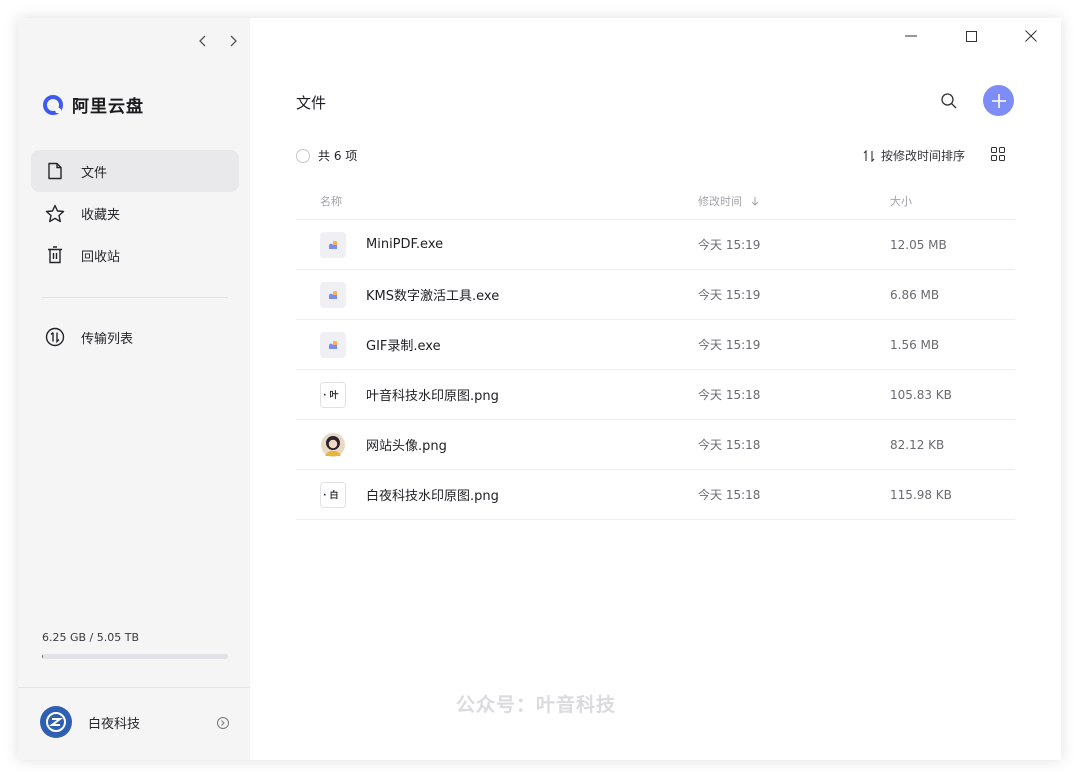 This screenshot has width=1080, height=779. What do you see at coordinates (53, 104) in the screenshot?
I see `aliyun-drive-logo-icon` at bounding box center [53, 104].